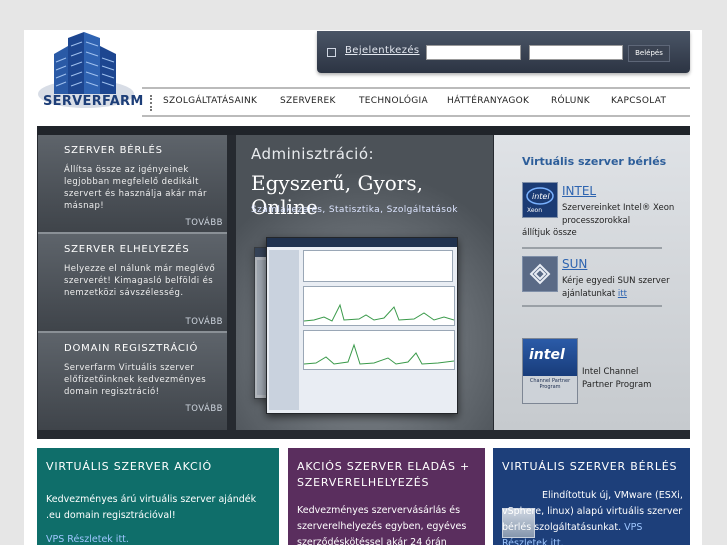 This screenshot has height=545, width=727. I want to click on svg-text: intel, so click(541, 196).